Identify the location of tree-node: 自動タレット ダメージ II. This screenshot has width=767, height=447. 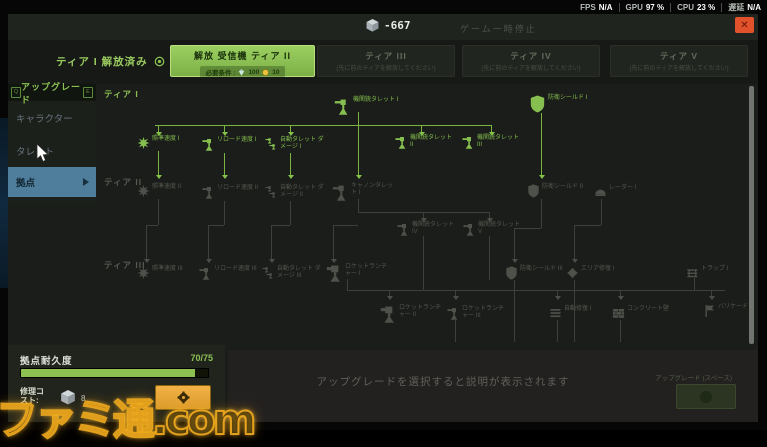
(294, 192).